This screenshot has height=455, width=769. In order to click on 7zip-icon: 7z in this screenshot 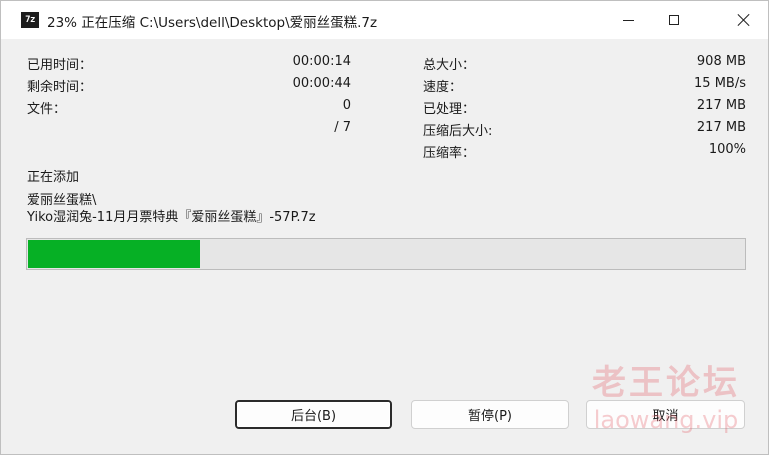, I will do `click(30, 20)`.